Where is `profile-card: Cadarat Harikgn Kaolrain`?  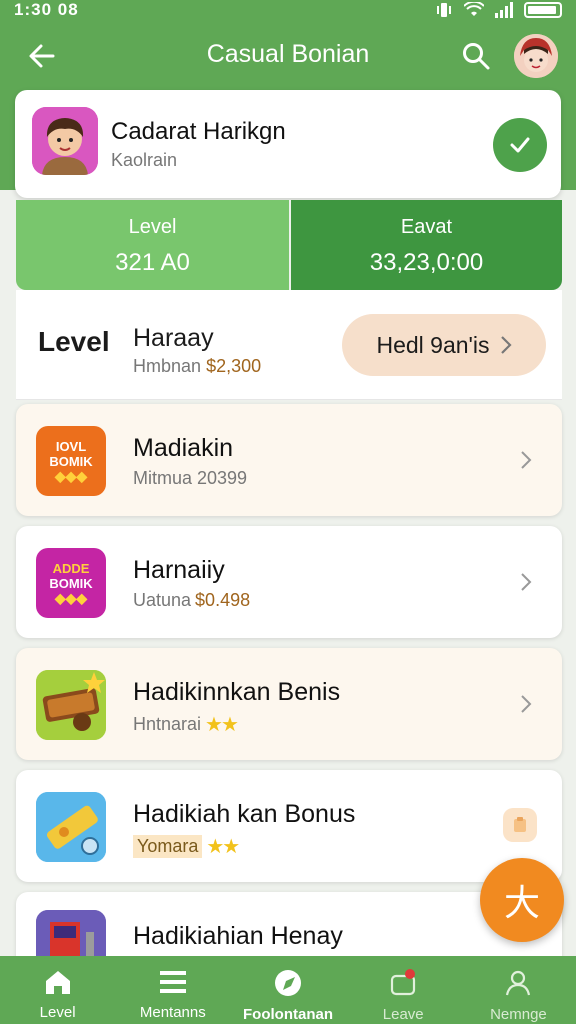 profile-card: Cadarat Harikgn Kaolrain is located at coordinates (288, 144).